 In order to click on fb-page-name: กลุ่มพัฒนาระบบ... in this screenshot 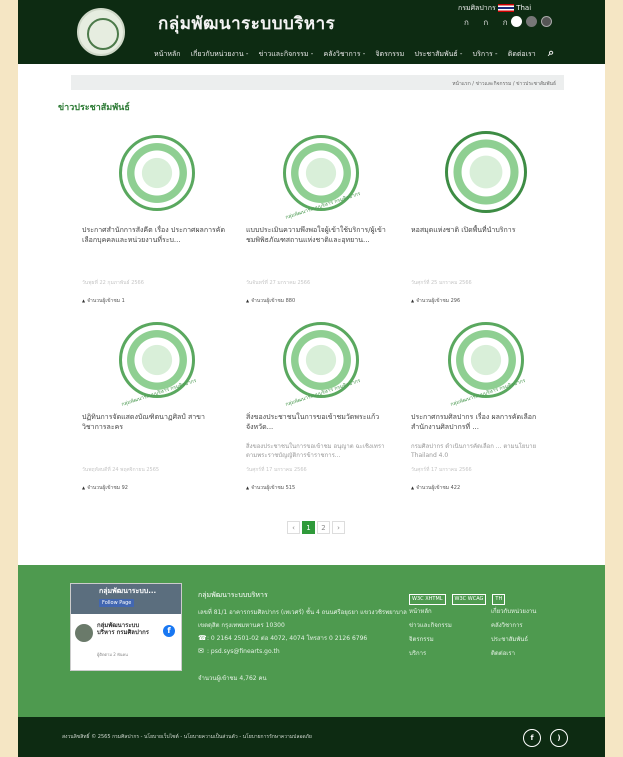, I will do `click(127, 591)`.